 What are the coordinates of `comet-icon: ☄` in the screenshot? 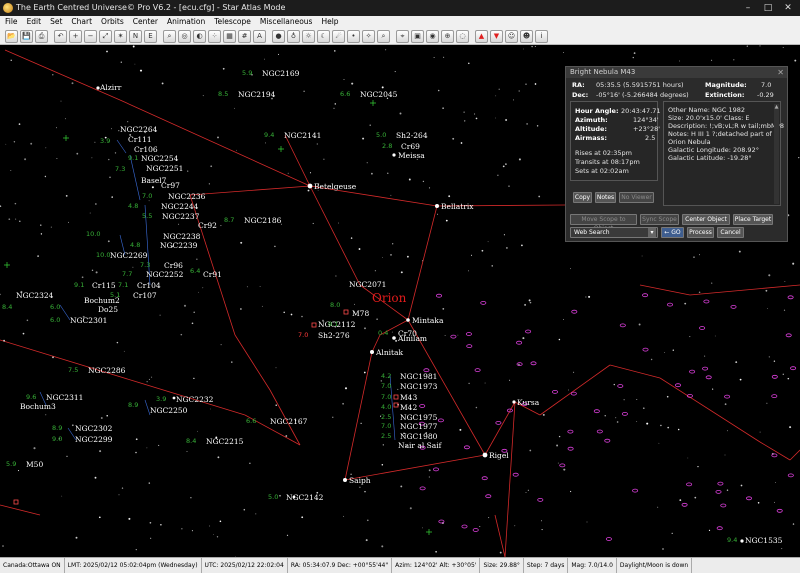 It's located at (338, 36).